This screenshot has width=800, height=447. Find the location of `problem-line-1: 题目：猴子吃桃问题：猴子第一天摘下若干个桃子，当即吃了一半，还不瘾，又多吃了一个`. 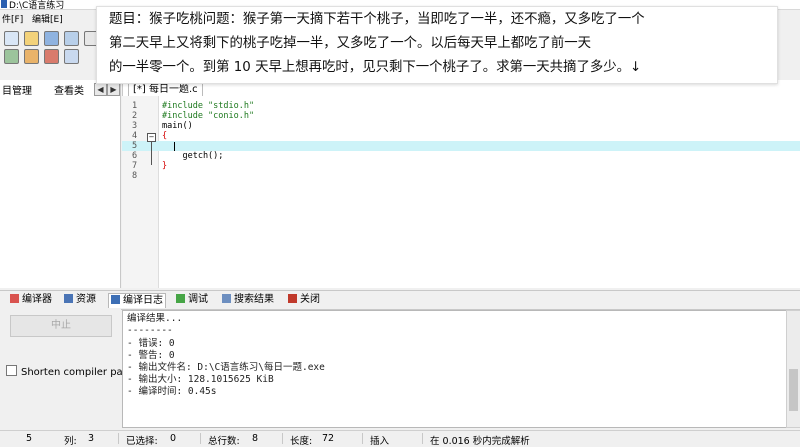

problem-line-1: 题目：猴子吃桃问题：猴子第一天摘下若干个桃子，当即吃了一半，还不瘾，又多吃了一个 is located at coordinates (377, 19).